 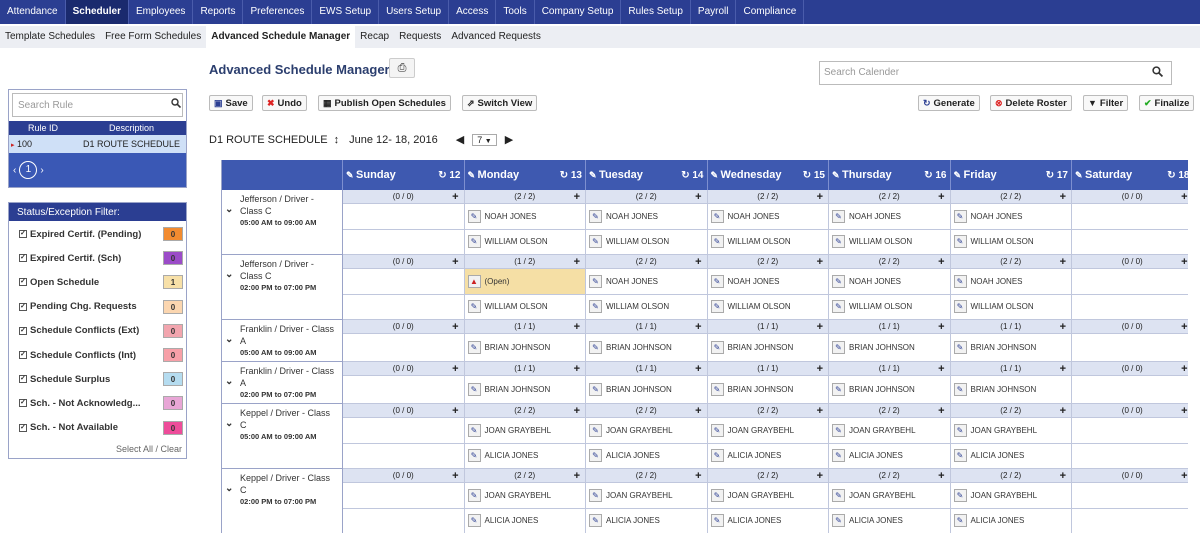 I want to click on nav-item-scheduler: Scheduler, so click(x=97, y=12).